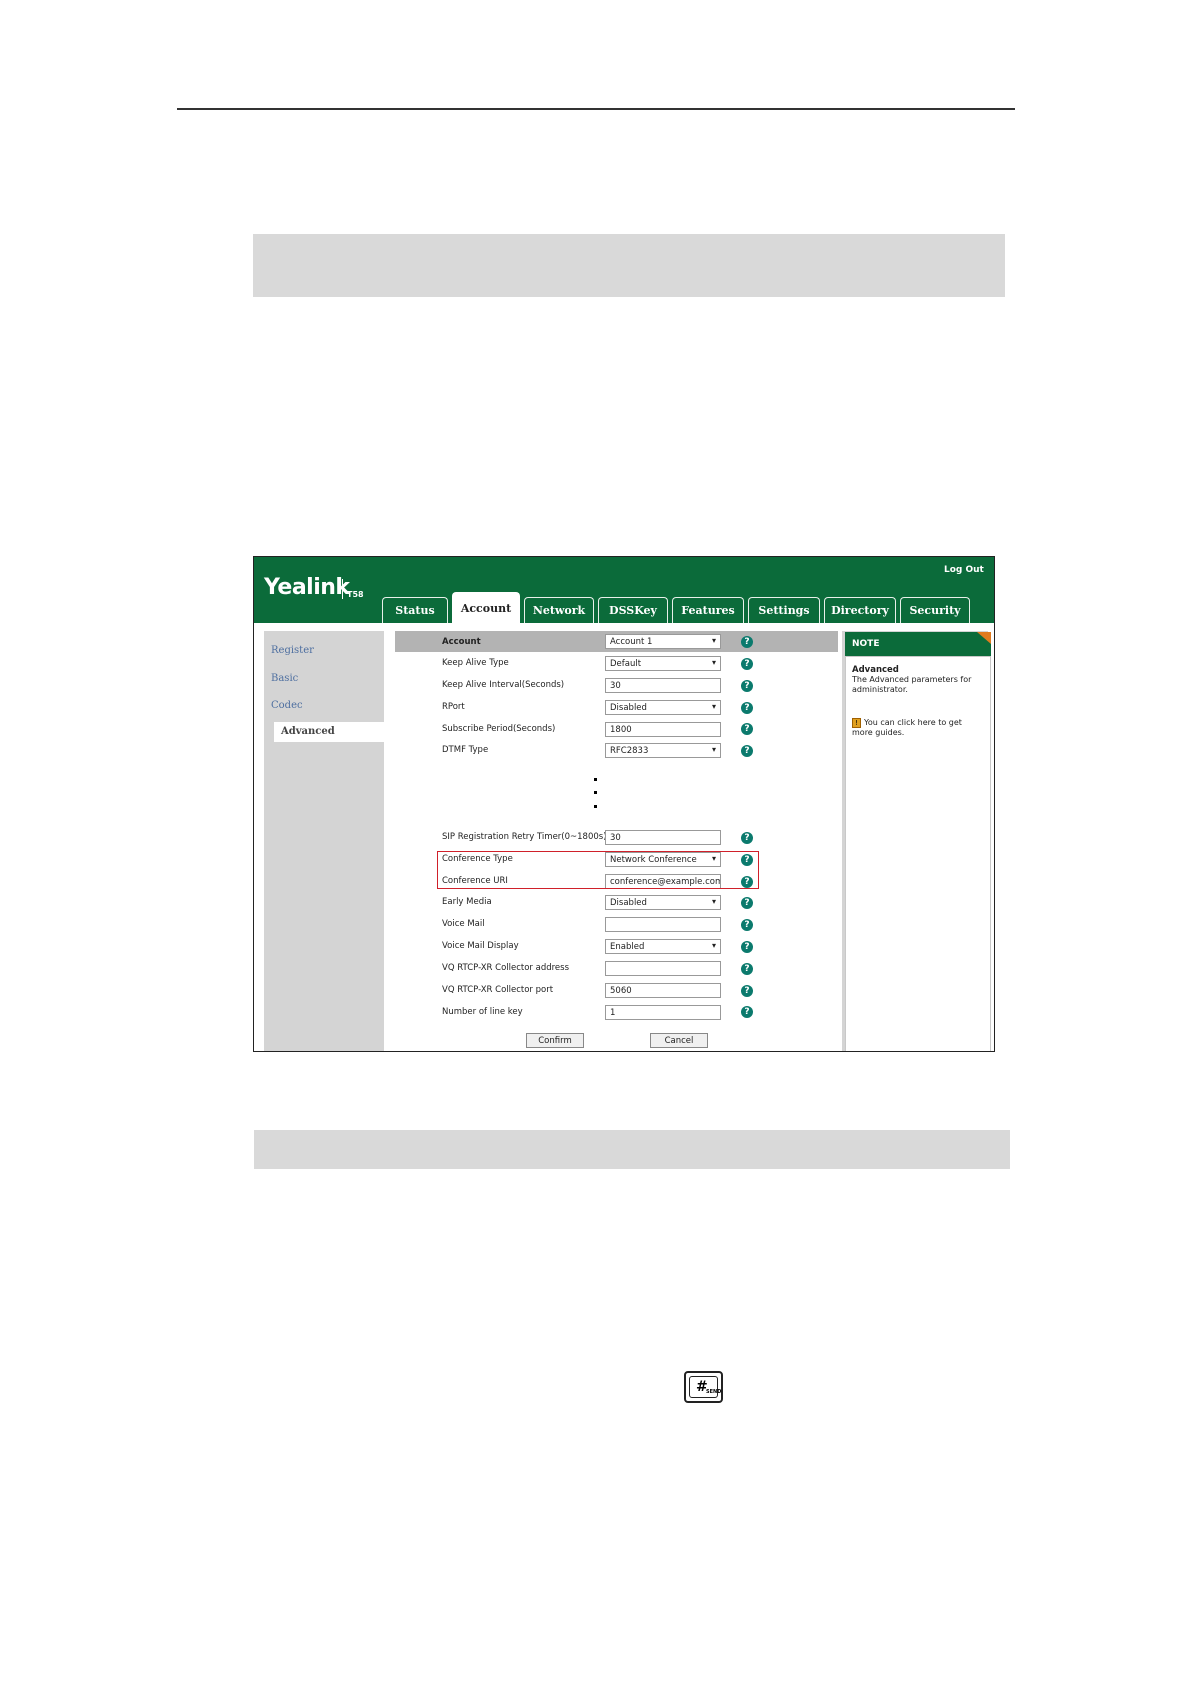 The image size is (1191, 1684). Describe the element at coordinates (663, 990) in the screenshot. I see `vq-collector-port-input: 5060` at that location.